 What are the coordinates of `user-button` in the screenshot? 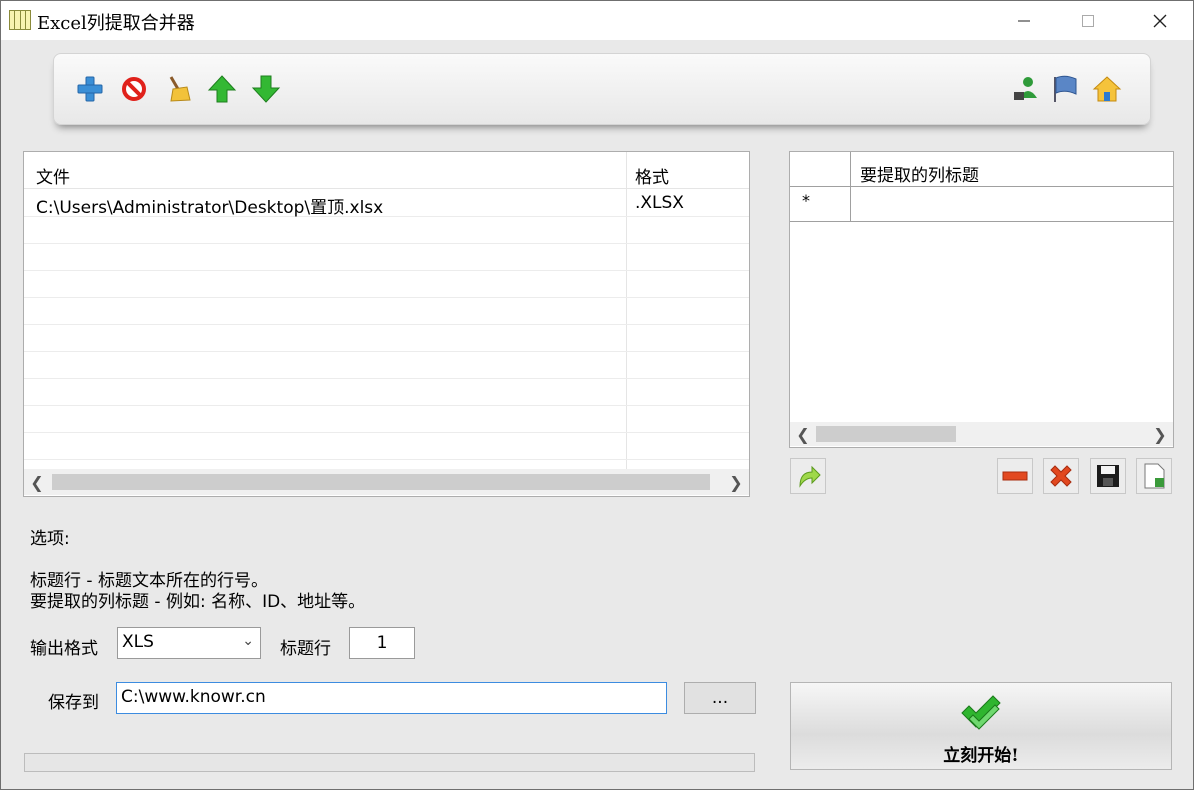 It's located at (1025, 89).